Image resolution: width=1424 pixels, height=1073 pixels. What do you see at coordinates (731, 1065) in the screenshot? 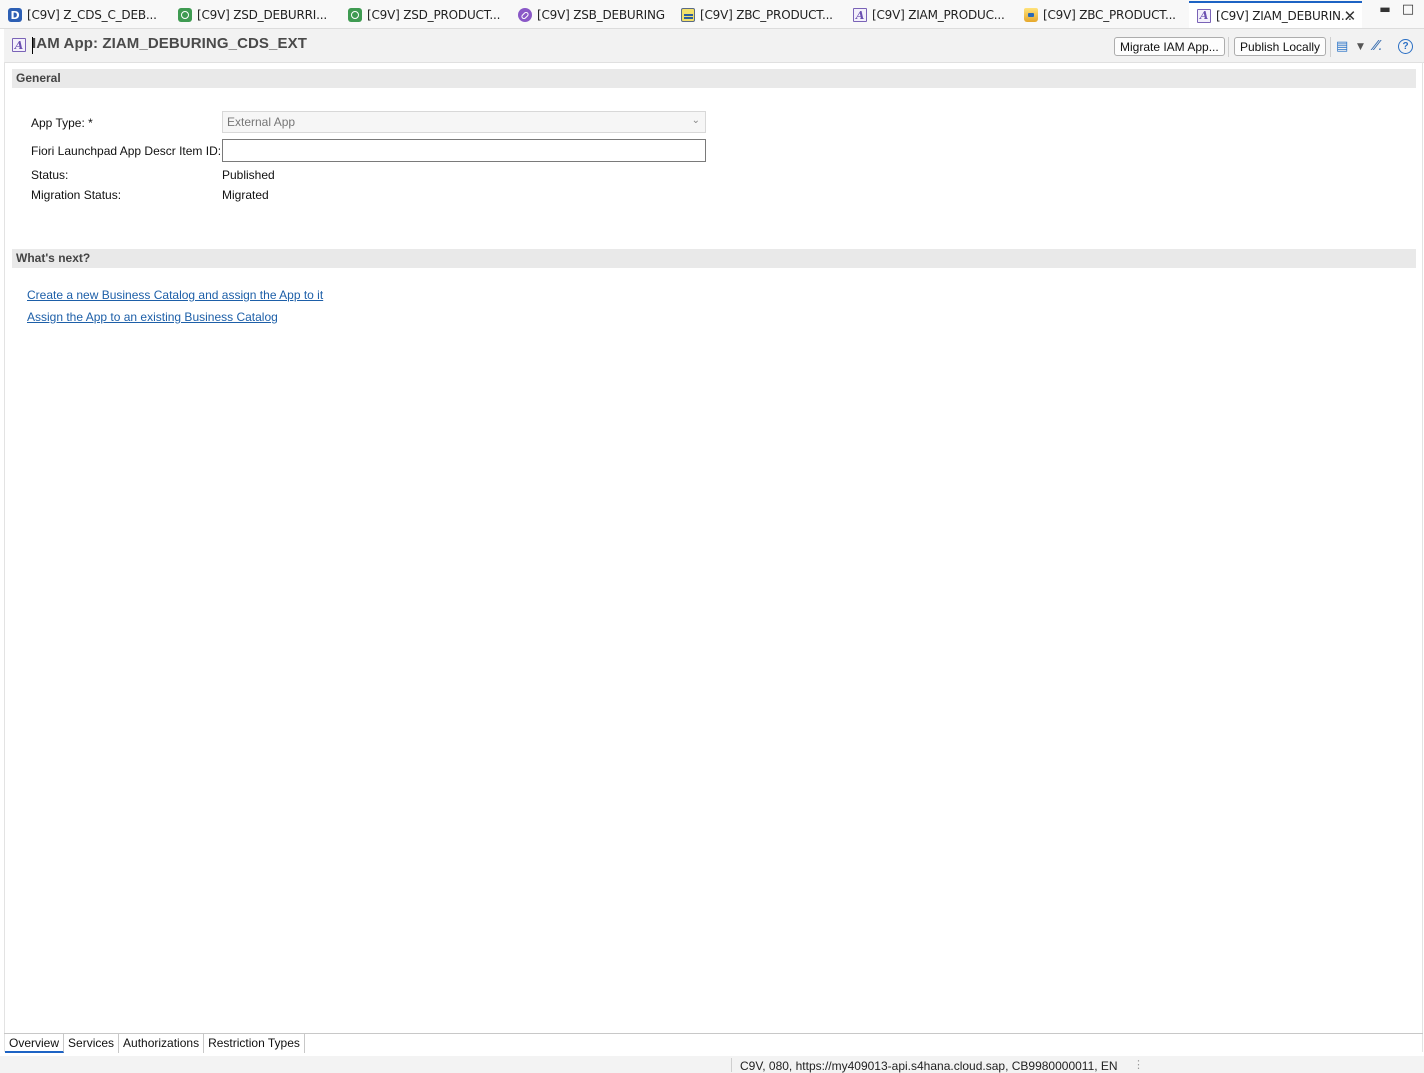
I see `status-separator` at bounding box center [731, 1065].